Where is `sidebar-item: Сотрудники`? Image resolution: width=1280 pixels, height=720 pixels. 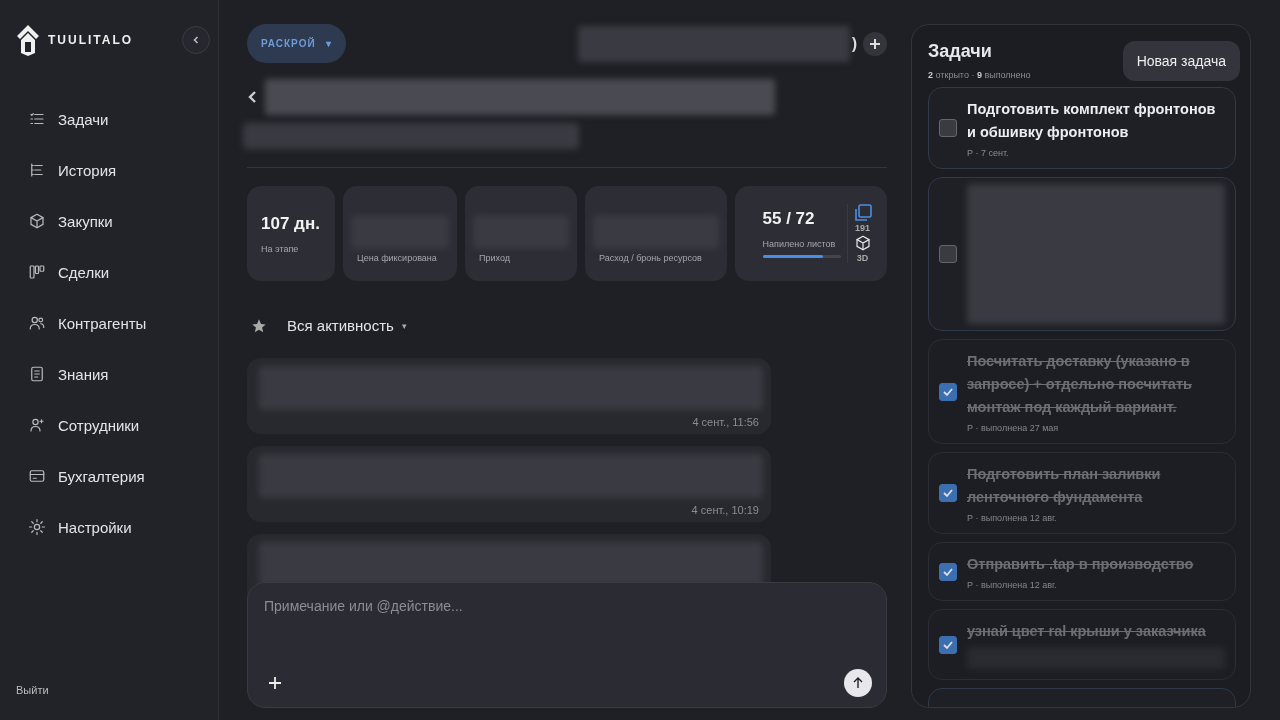
sidebar-item: Сотрудники is located at coordinates (84, 425).